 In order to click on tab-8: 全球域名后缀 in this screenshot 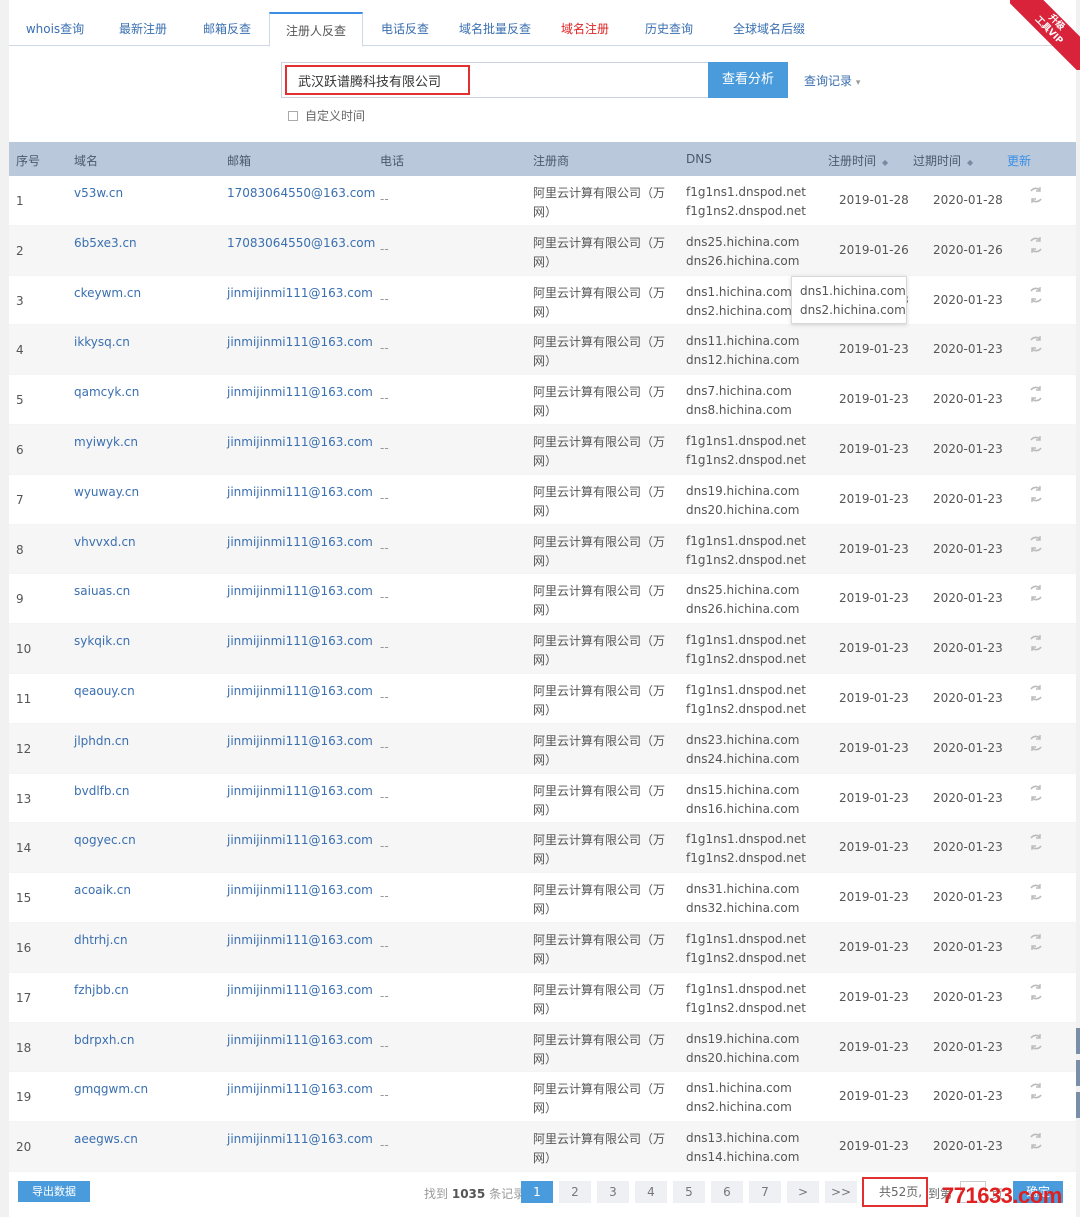, I will do `click(769, 29)`.